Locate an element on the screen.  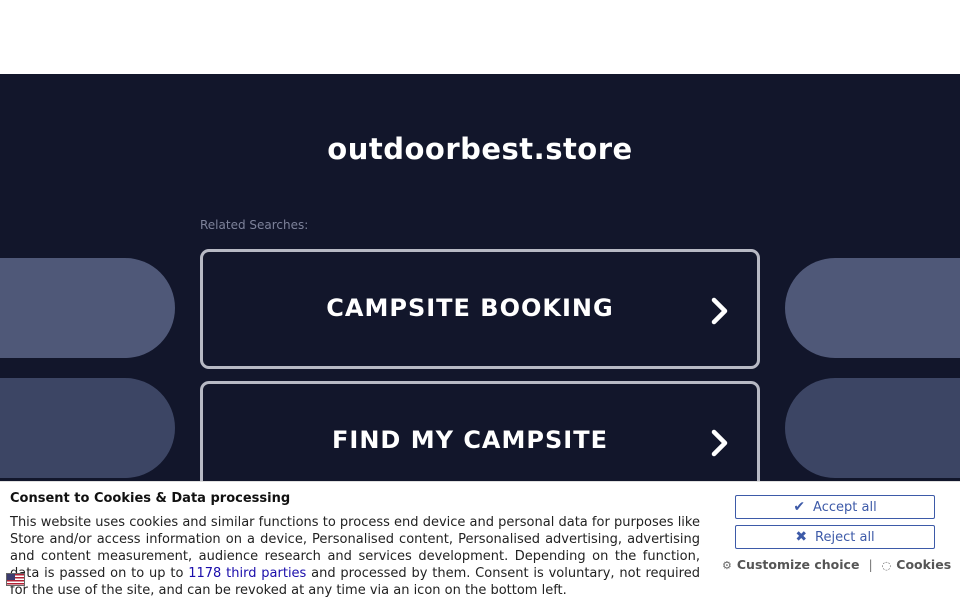
consent-links: ⚙ Customize choice | ◌ Cookies is located at coordinates (836, 564).